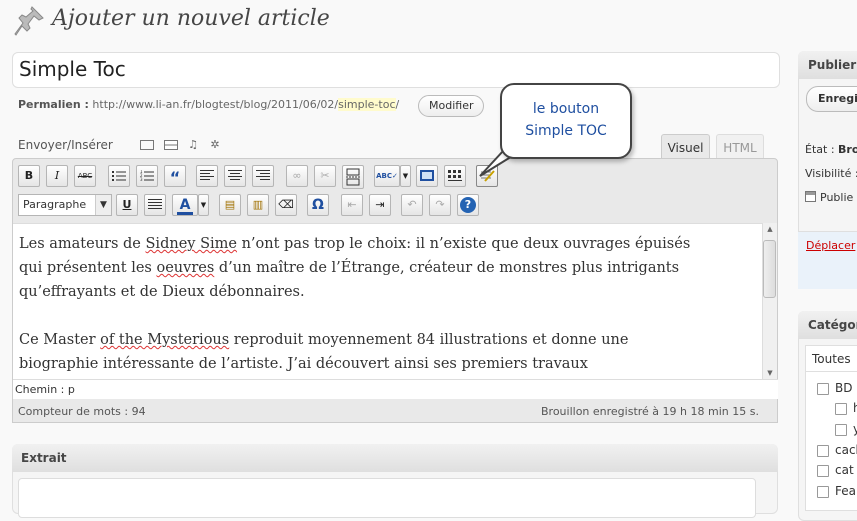 This screenshot has height=521, width=857. I want to click on excerpt-textarea, so click(387, 498).